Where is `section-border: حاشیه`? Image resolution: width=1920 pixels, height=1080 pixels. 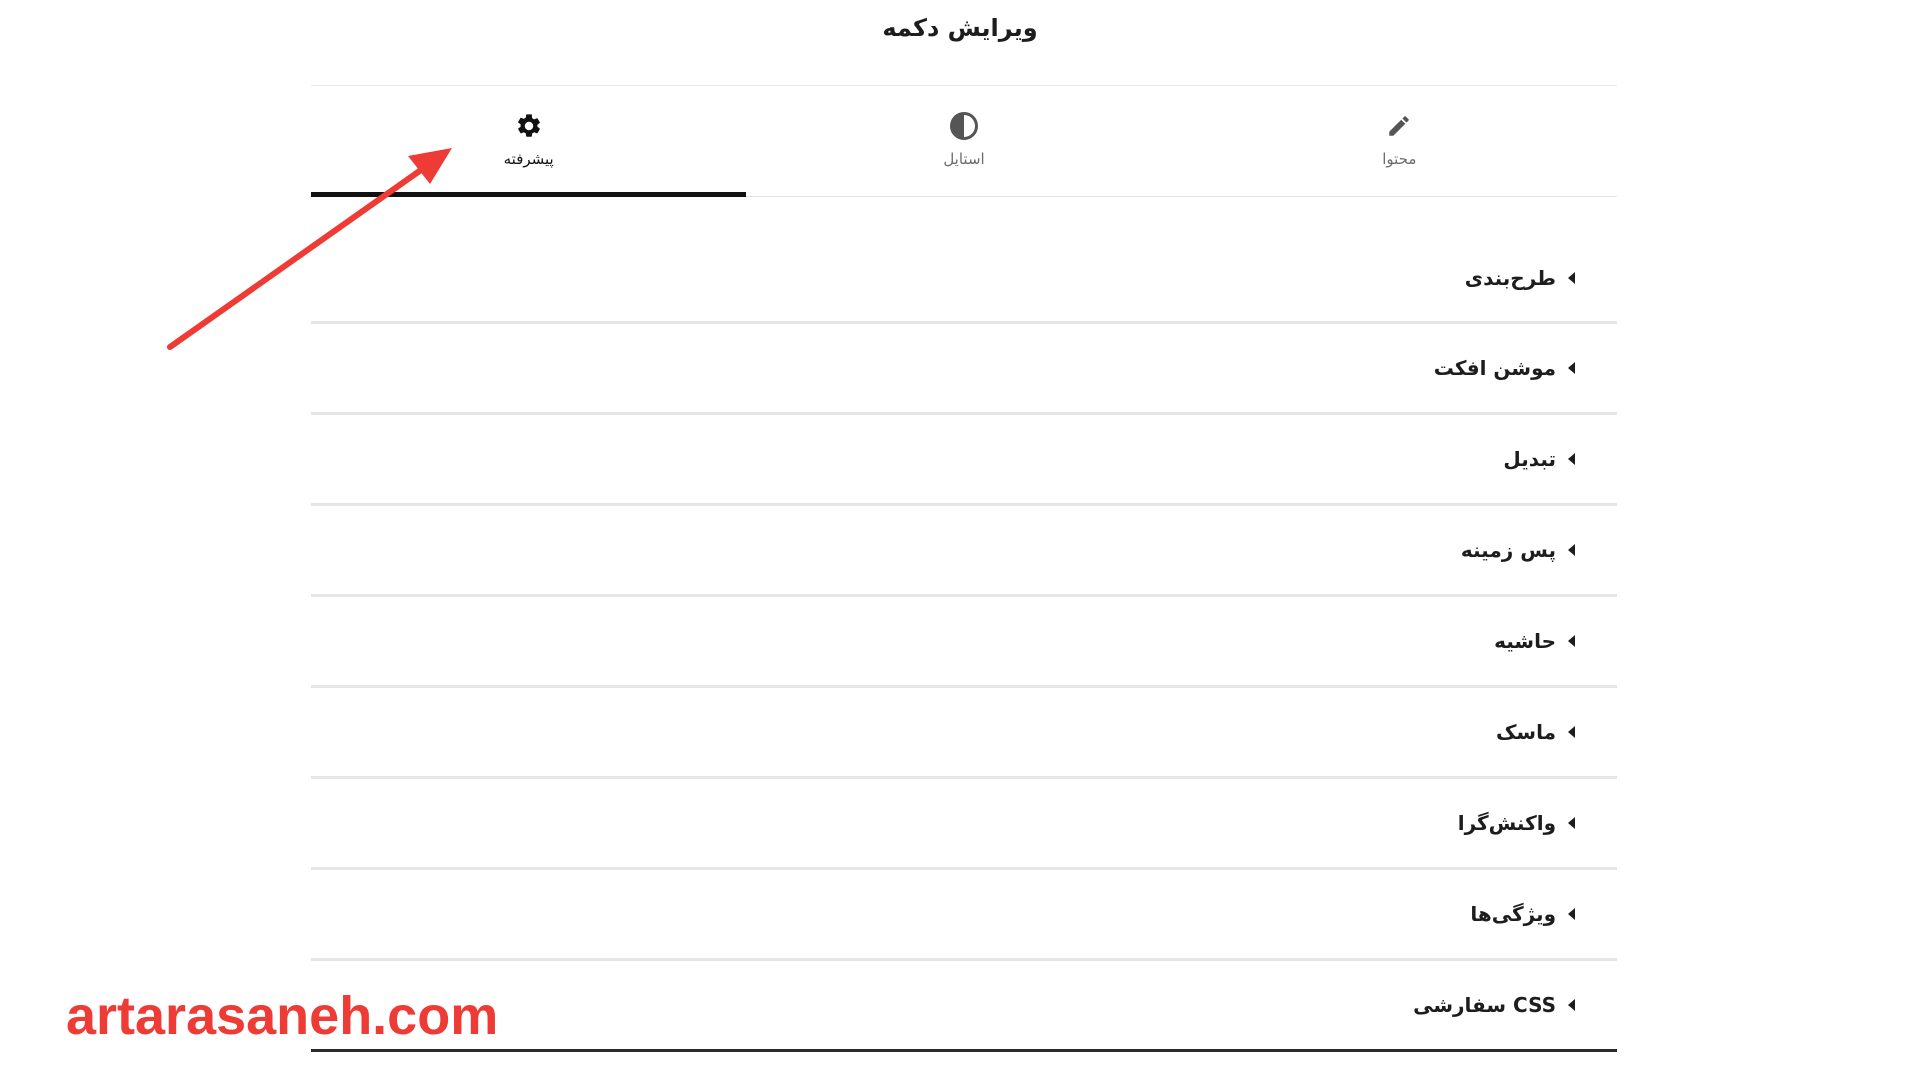
section-border: حاشیه is located at coordinates (964, 642).